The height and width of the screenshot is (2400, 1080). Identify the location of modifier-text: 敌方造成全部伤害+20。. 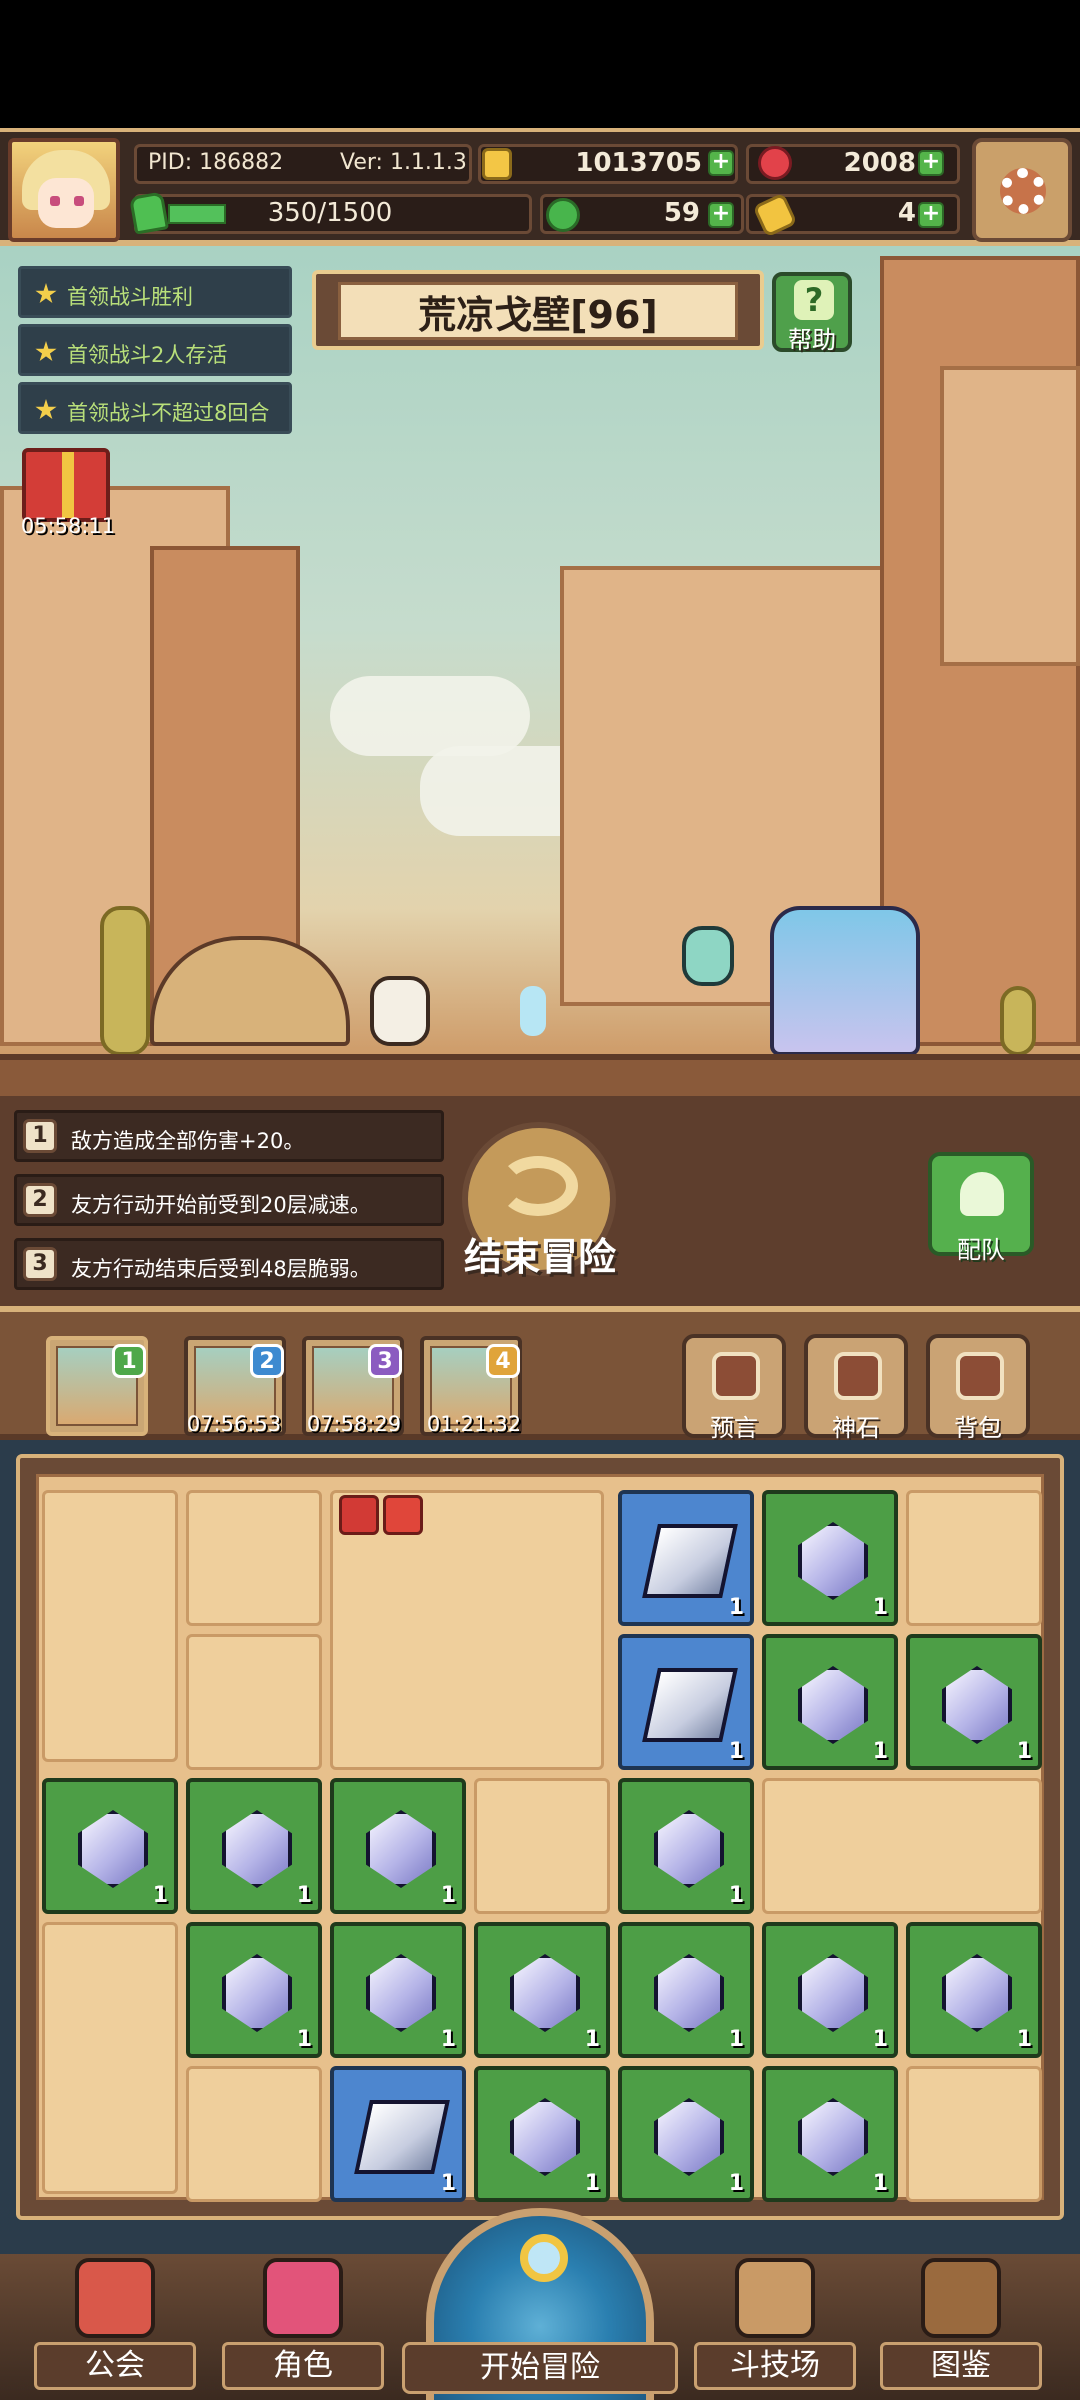
(188, 1141).